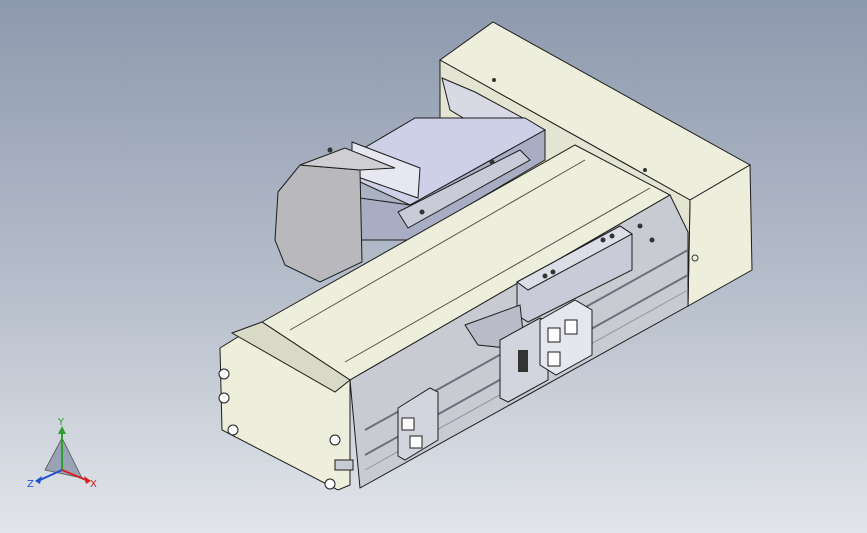 This screenshot has height=533, width=867. Describe the element at coordinates (61, 422) in the screenshot. I see `triad-y-label: Y` at that location.